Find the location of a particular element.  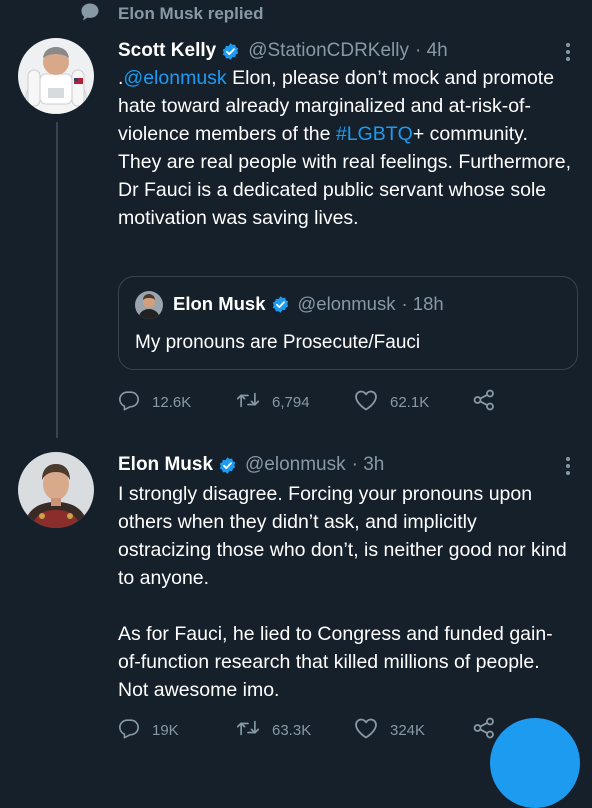

tweet-timestamp: · 4h is located at coordinates (431, 51).